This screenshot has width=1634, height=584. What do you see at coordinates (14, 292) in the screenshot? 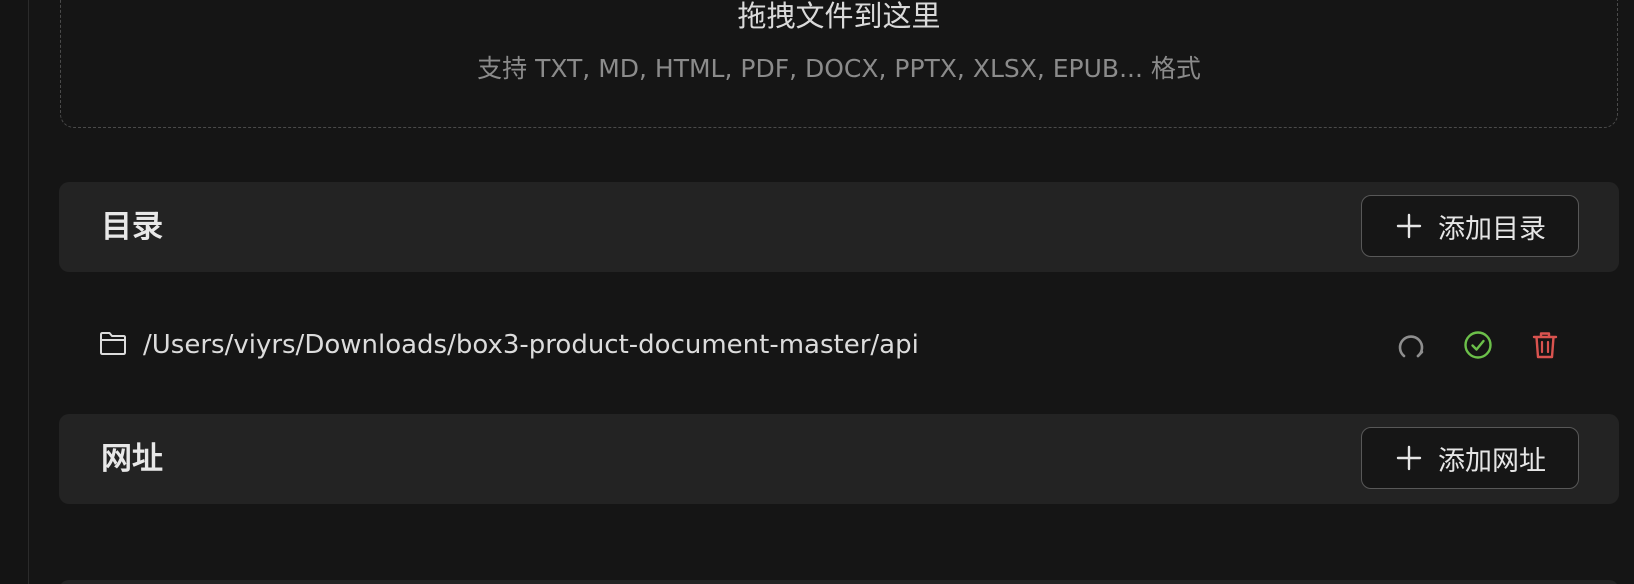
I see `left-sidebar-rail` at bounding box center [14, 292].